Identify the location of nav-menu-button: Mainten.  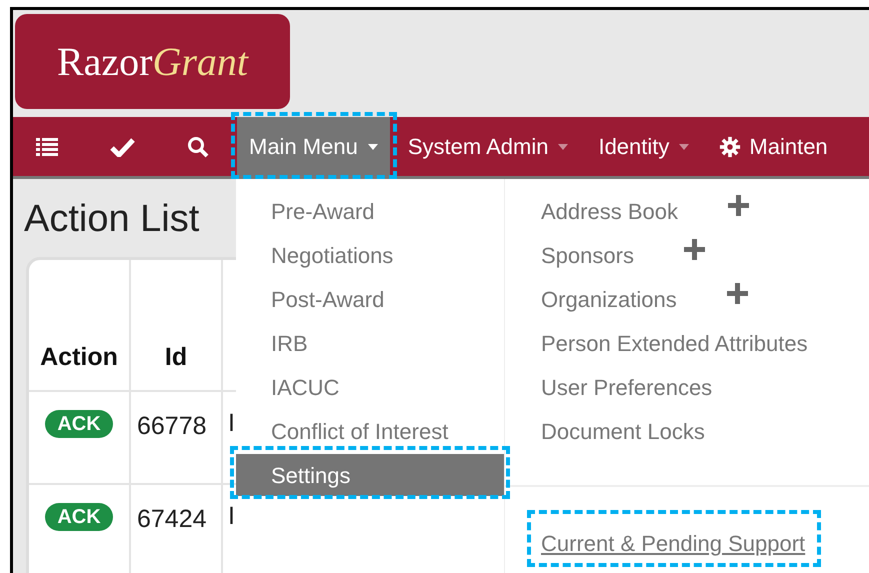
(773, 146).